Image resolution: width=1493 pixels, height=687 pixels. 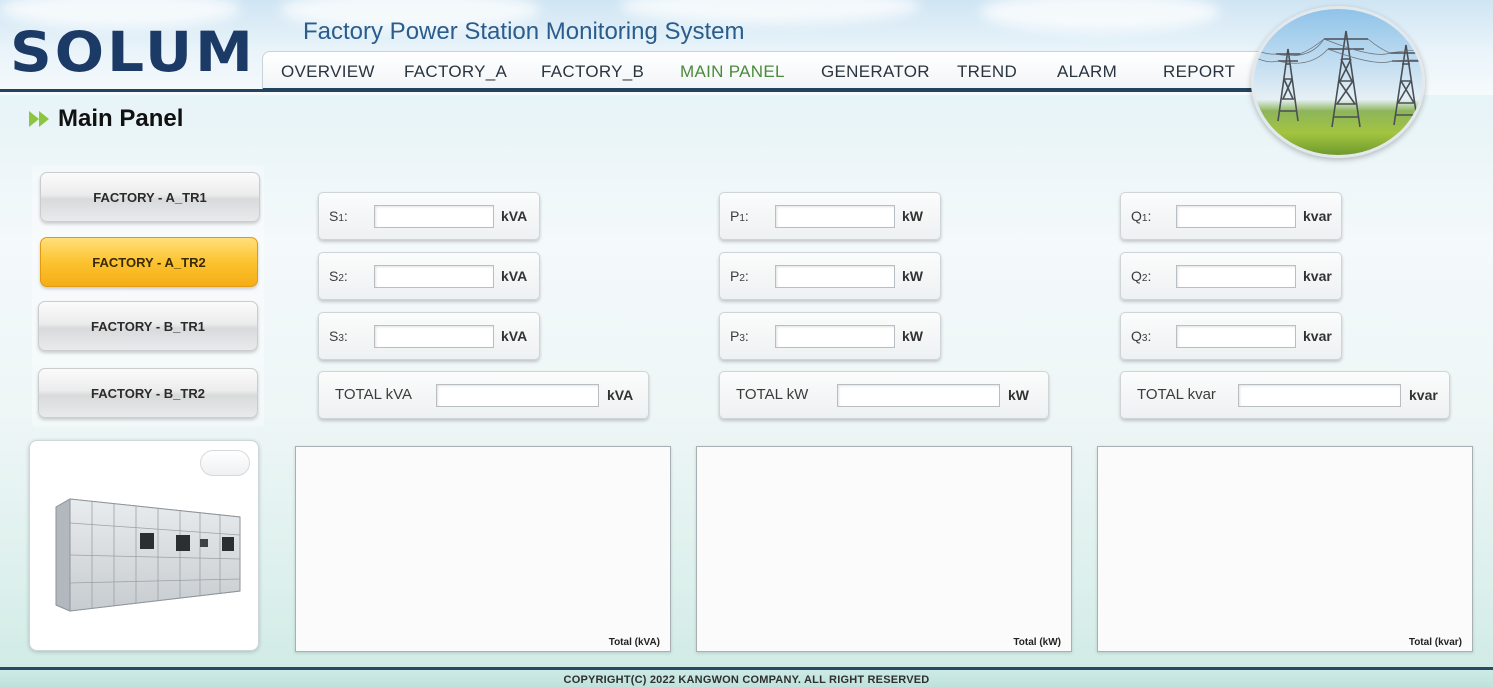 What do you see at coordinates (1236, 216) in the screenshot?
I see `q1-field` at bounding box center [1236, 216].